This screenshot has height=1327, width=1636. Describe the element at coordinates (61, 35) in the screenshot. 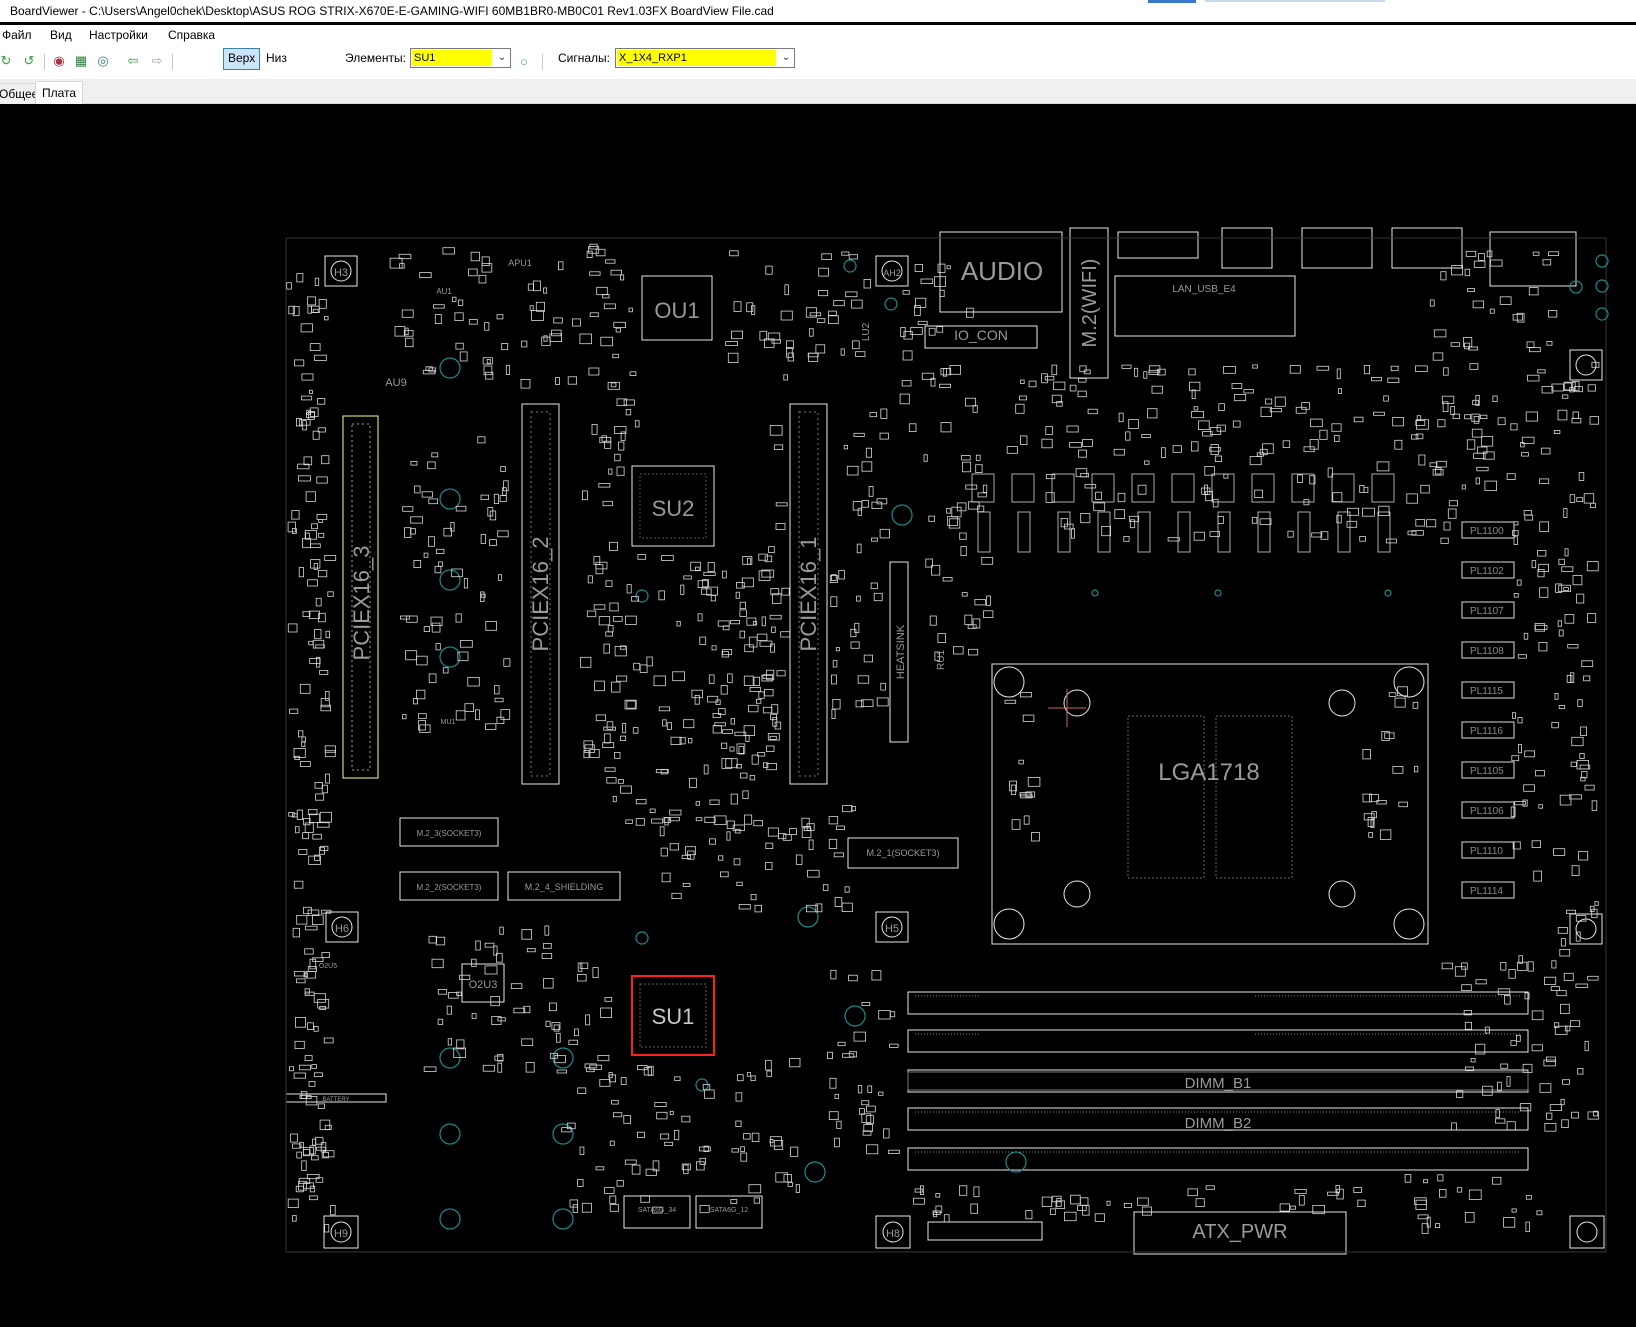

I see `menu-view: Вид` at that location.